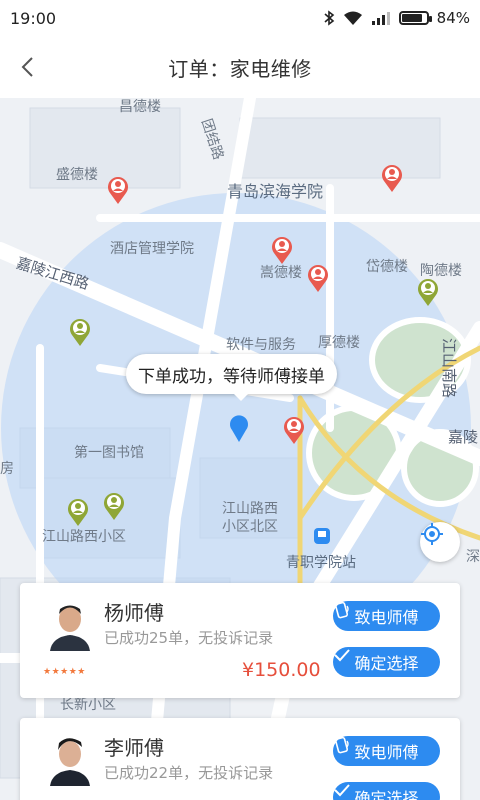 The width and height of the screenshot is (480, 800). Describe the element at coordinates (77, 175) in the screenshot. I see `map-label: 盛德楼` at that location.